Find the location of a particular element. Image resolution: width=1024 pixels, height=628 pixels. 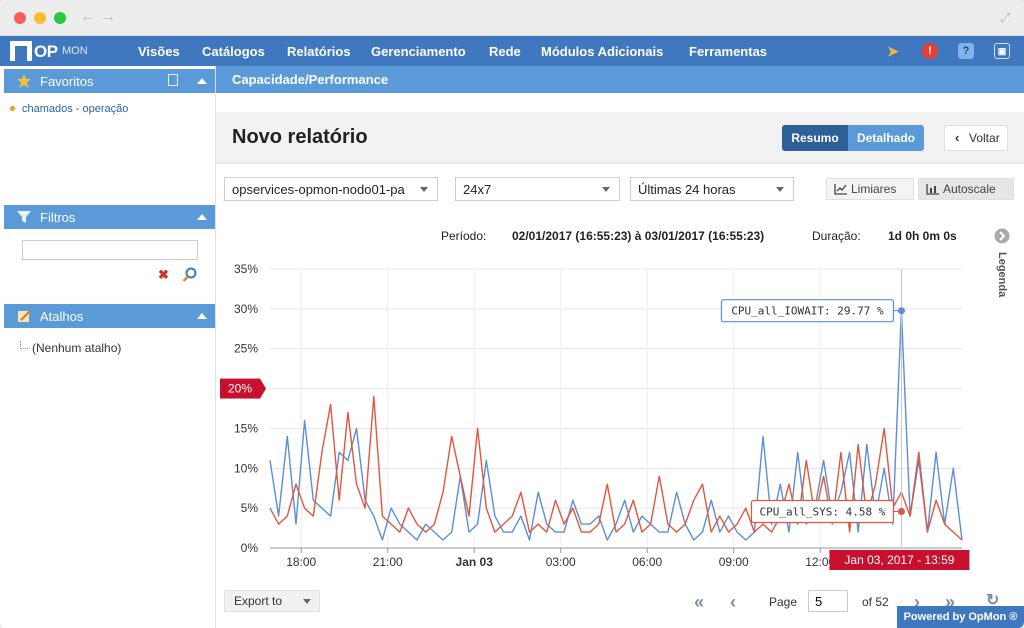

export-button: Export to is located at coordinates (272, 601).